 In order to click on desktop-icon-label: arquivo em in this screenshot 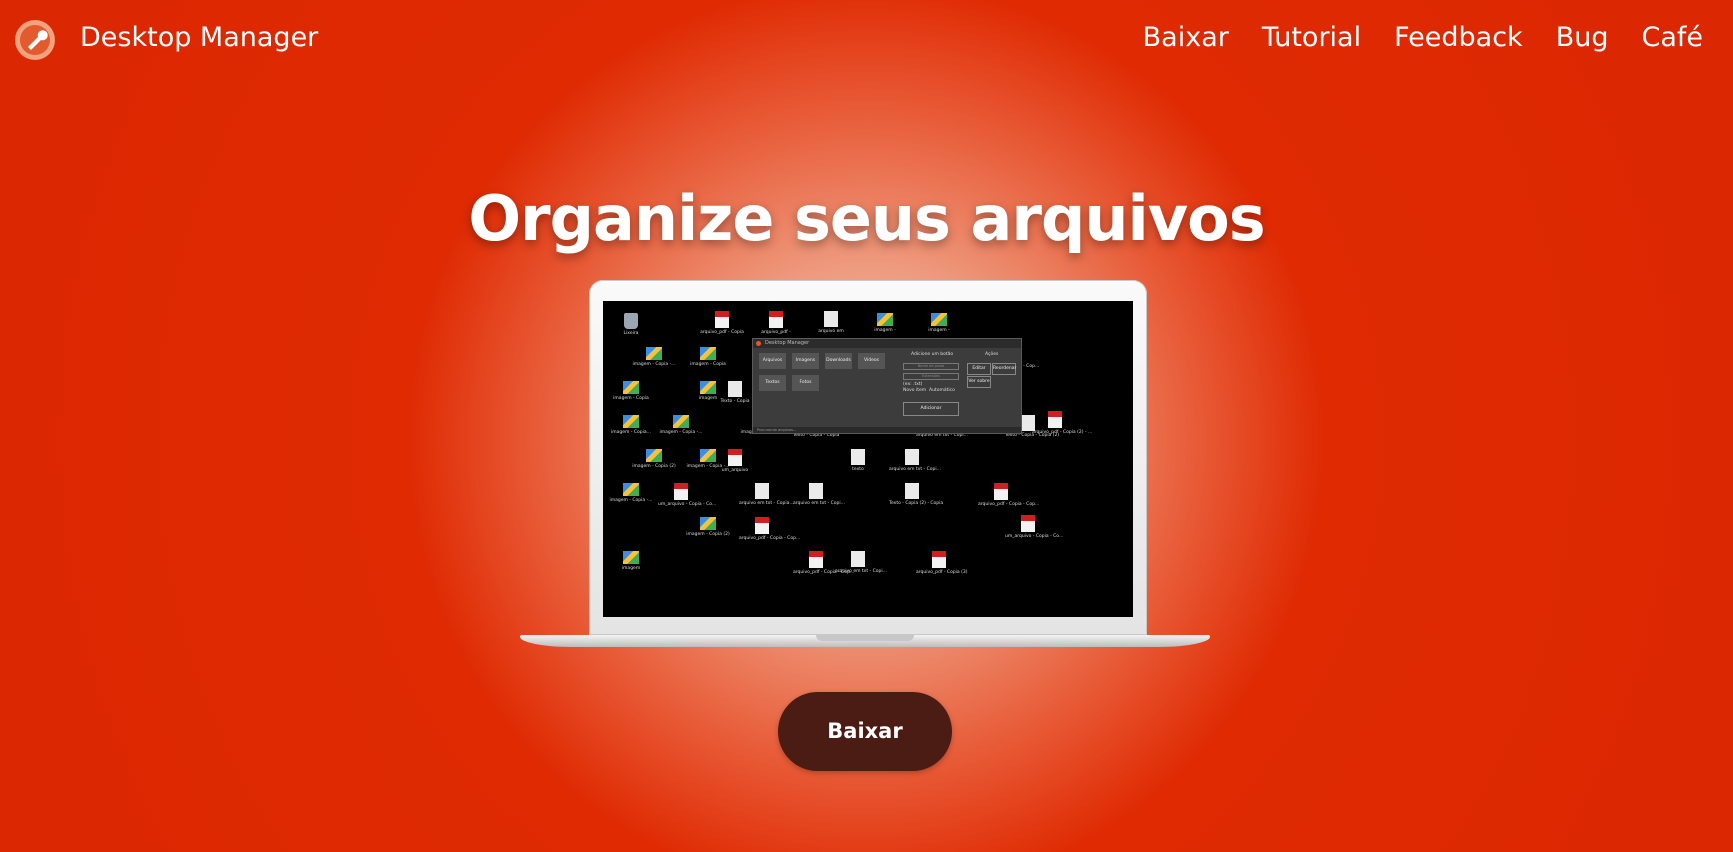, I will do `click(831, 331)`.